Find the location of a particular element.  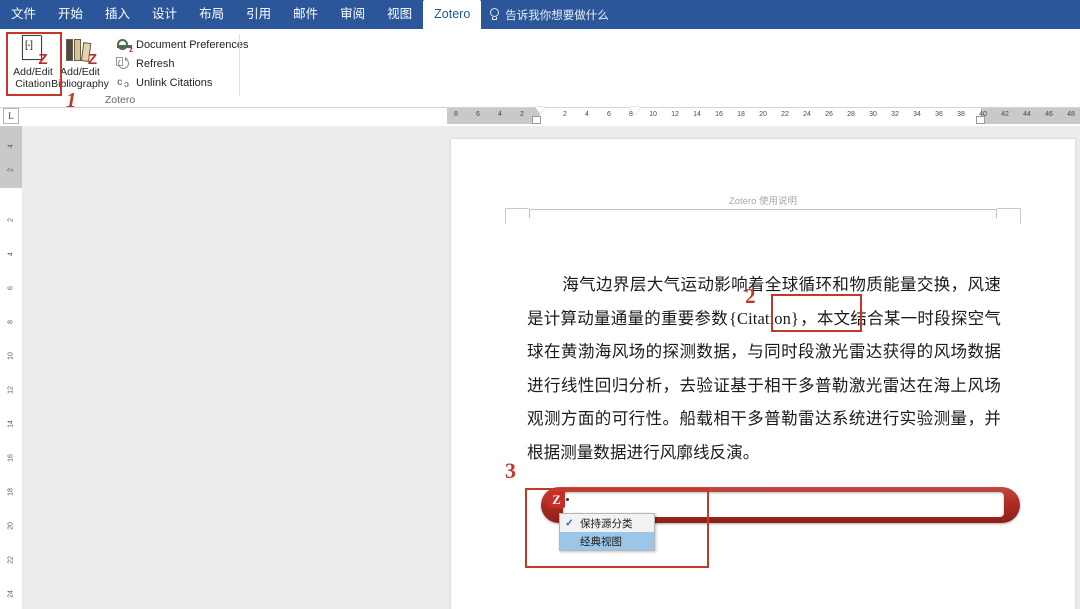

page-header: Zotero 使用说明 is located at coordinates (763, 208).